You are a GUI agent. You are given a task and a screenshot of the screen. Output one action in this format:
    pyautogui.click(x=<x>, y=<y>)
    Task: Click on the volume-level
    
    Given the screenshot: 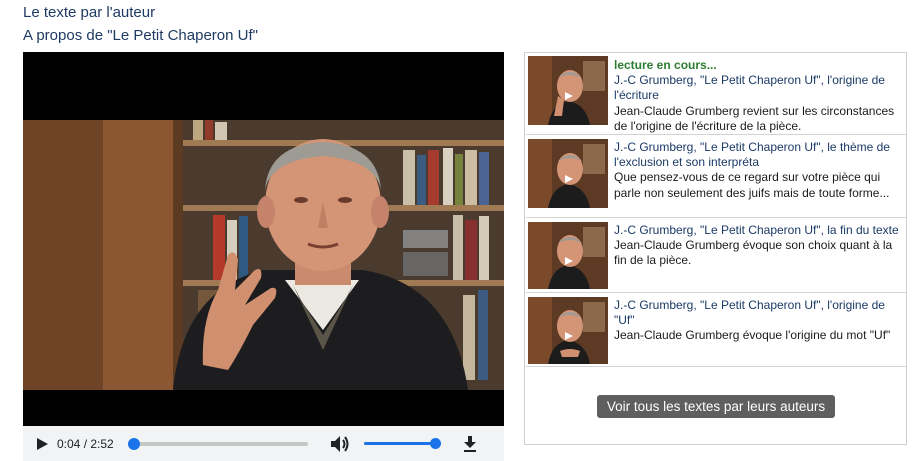 What is the action you would take?
    pyautogui.click(x=399, y=443)
    